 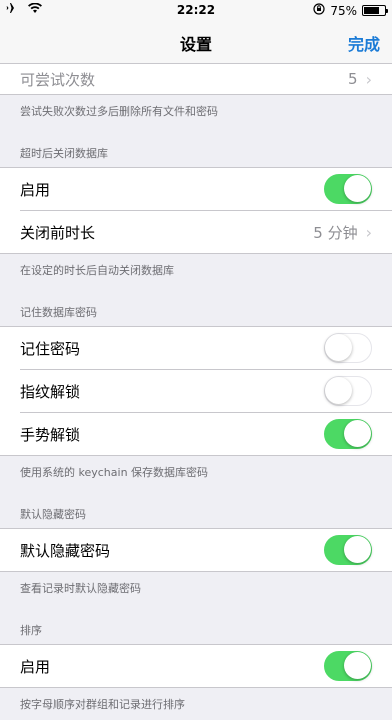 I want to click on auto-close-toggle, so click(x=348, y=189).